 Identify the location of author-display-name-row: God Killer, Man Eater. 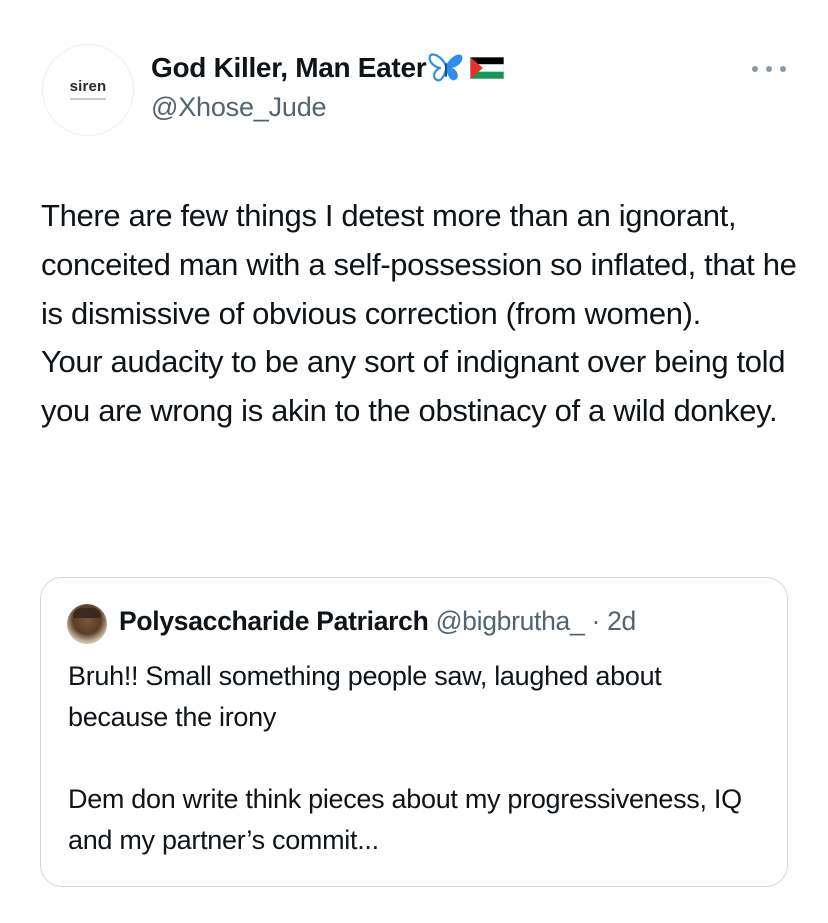
(328, 68).